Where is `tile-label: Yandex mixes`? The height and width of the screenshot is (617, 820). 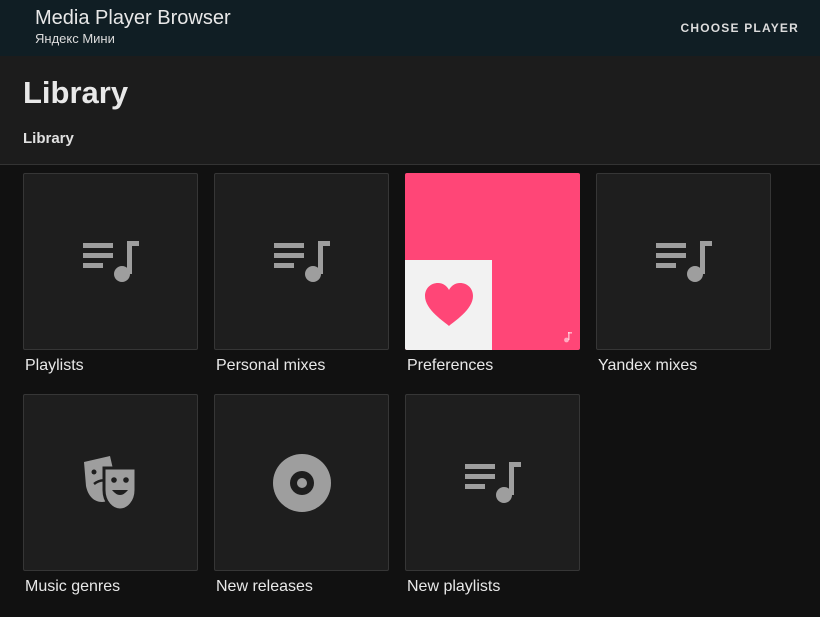 tile-label: Yandex mixes is located at coordinates (648, 365).